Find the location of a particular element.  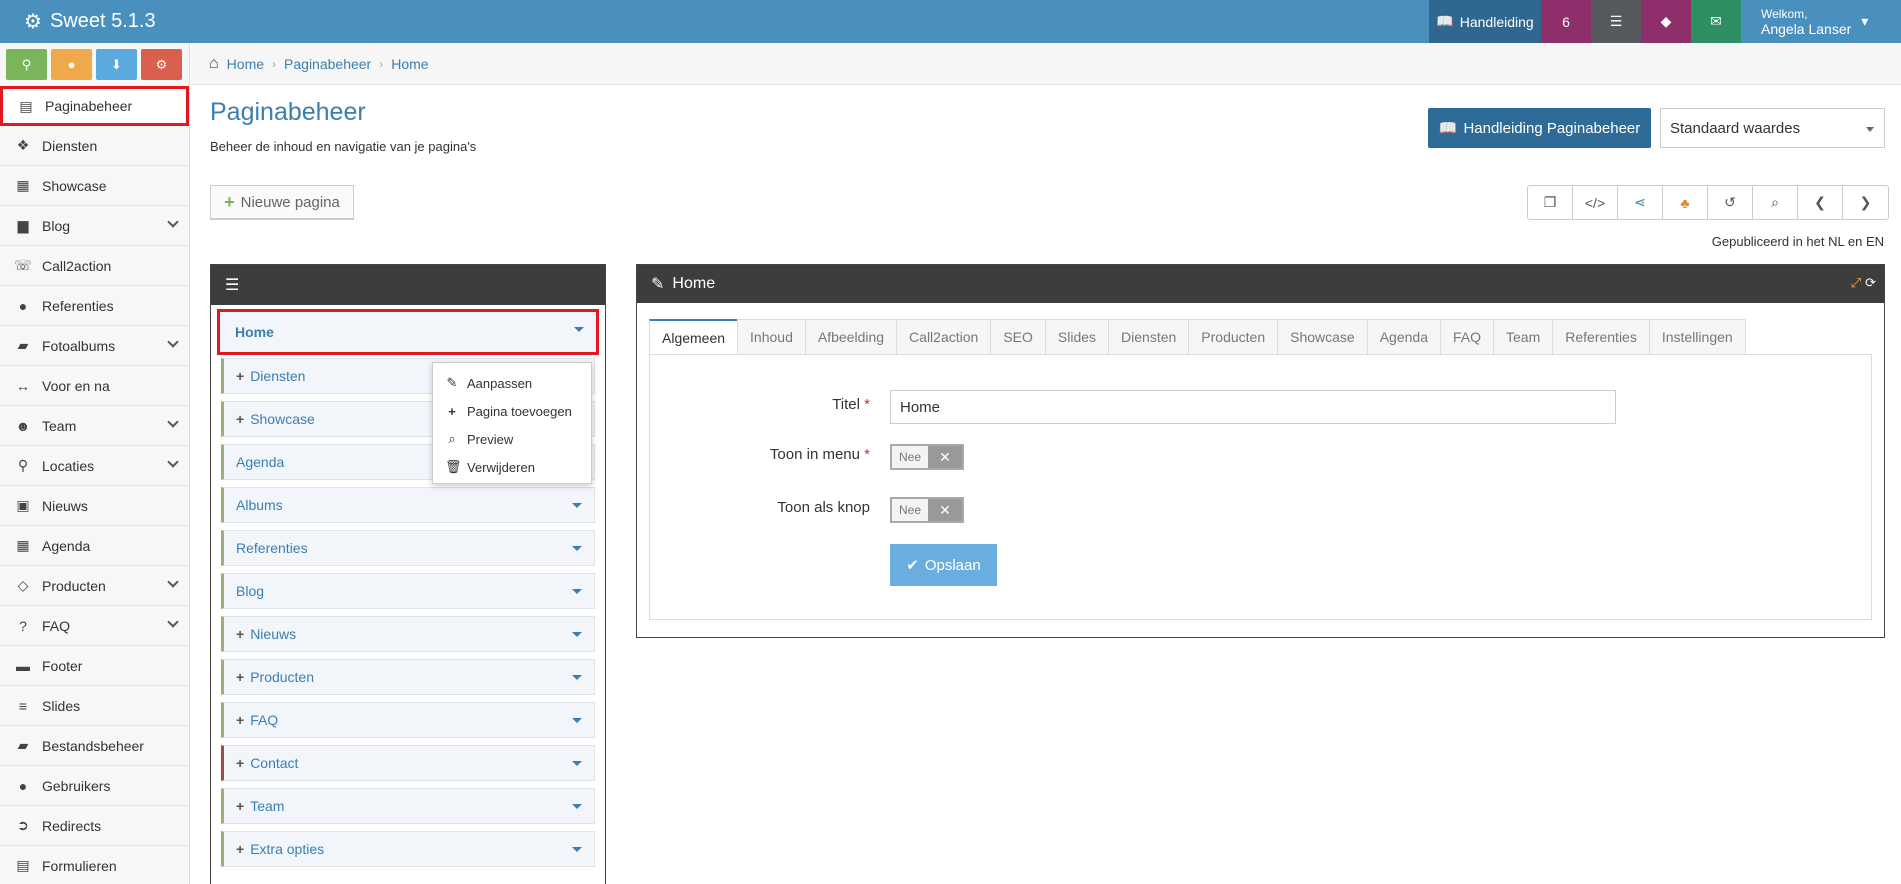

sidebar-item-fotoalbums: ▰ Fotoalbums is located at coordinates (94, 346).